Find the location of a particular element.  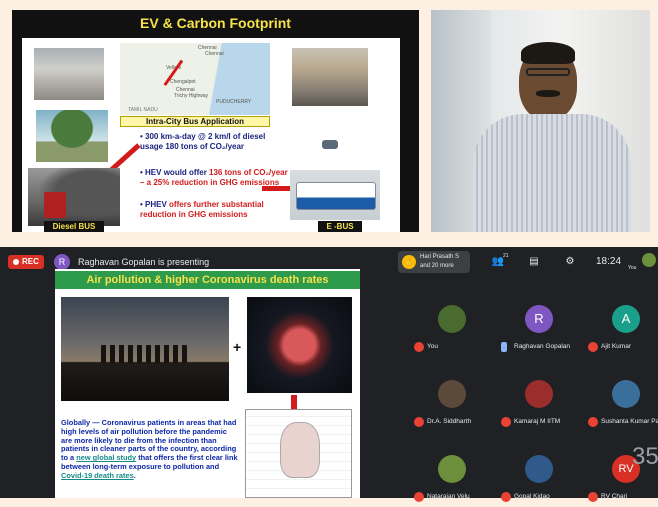

participant-tile: Natarajan Velu is located at coordinates (453, 477).